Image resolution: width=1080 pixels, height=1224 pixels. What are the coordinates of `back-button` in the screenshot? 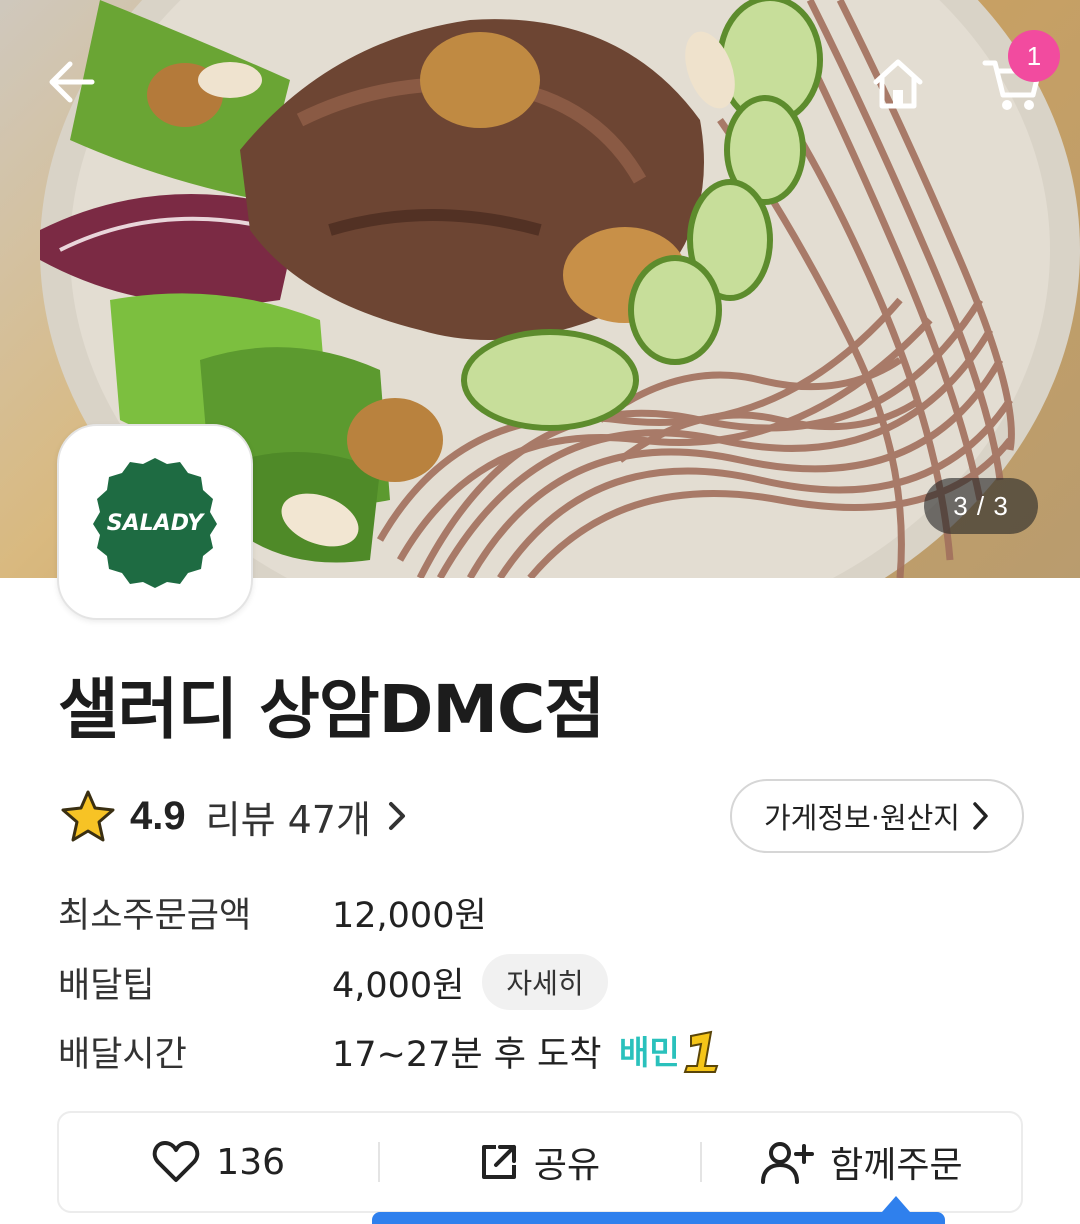 It's located at (72, 82).